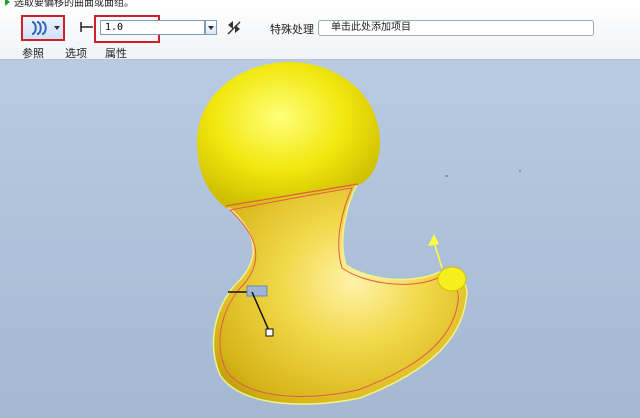 This screenshot has height=418, width=640. Describe the element at coordinates (33, 53) in the screenshot. I see `tab-references: 参照` at that location.